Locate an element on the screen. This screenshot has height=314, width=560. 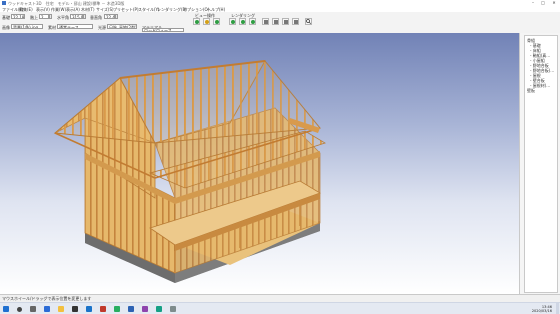
search-icon is located at coordinates (308, 21).